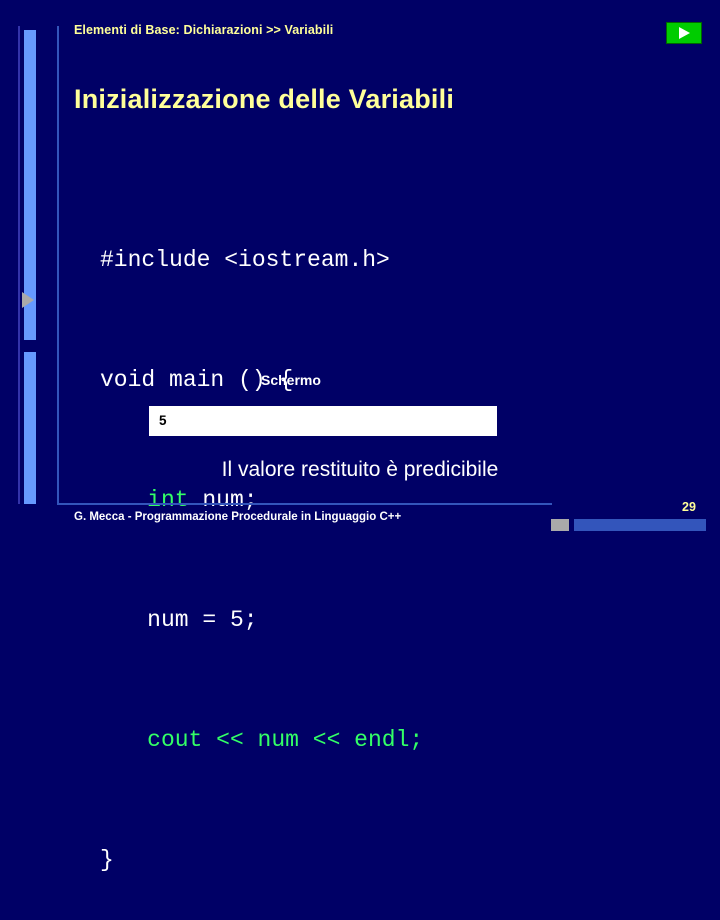  Describe the element at coordinates (168, 500) in the screenshot. I see `code-token-keyword: int` at that location.